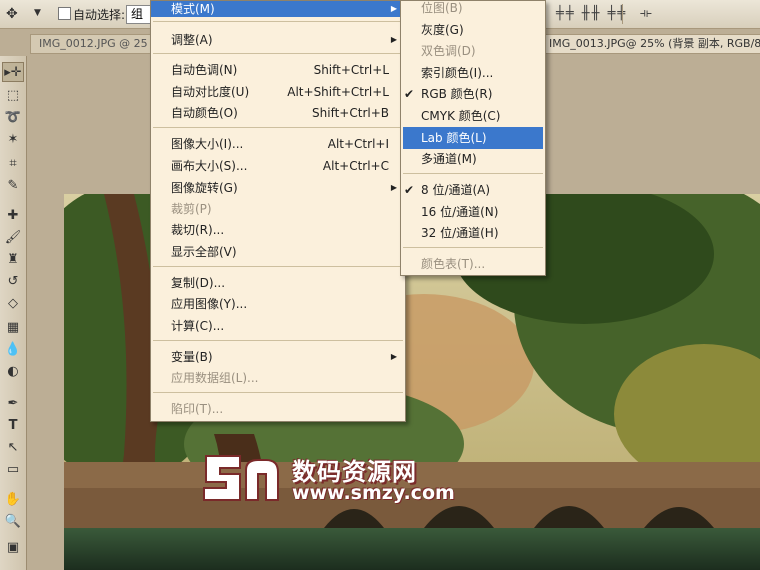 The width and height of the screenshot is (760, 570). Describe the element at coordinates (13, 548) in the screenshot. I see `color-swatches-icon: ▣` at that location.